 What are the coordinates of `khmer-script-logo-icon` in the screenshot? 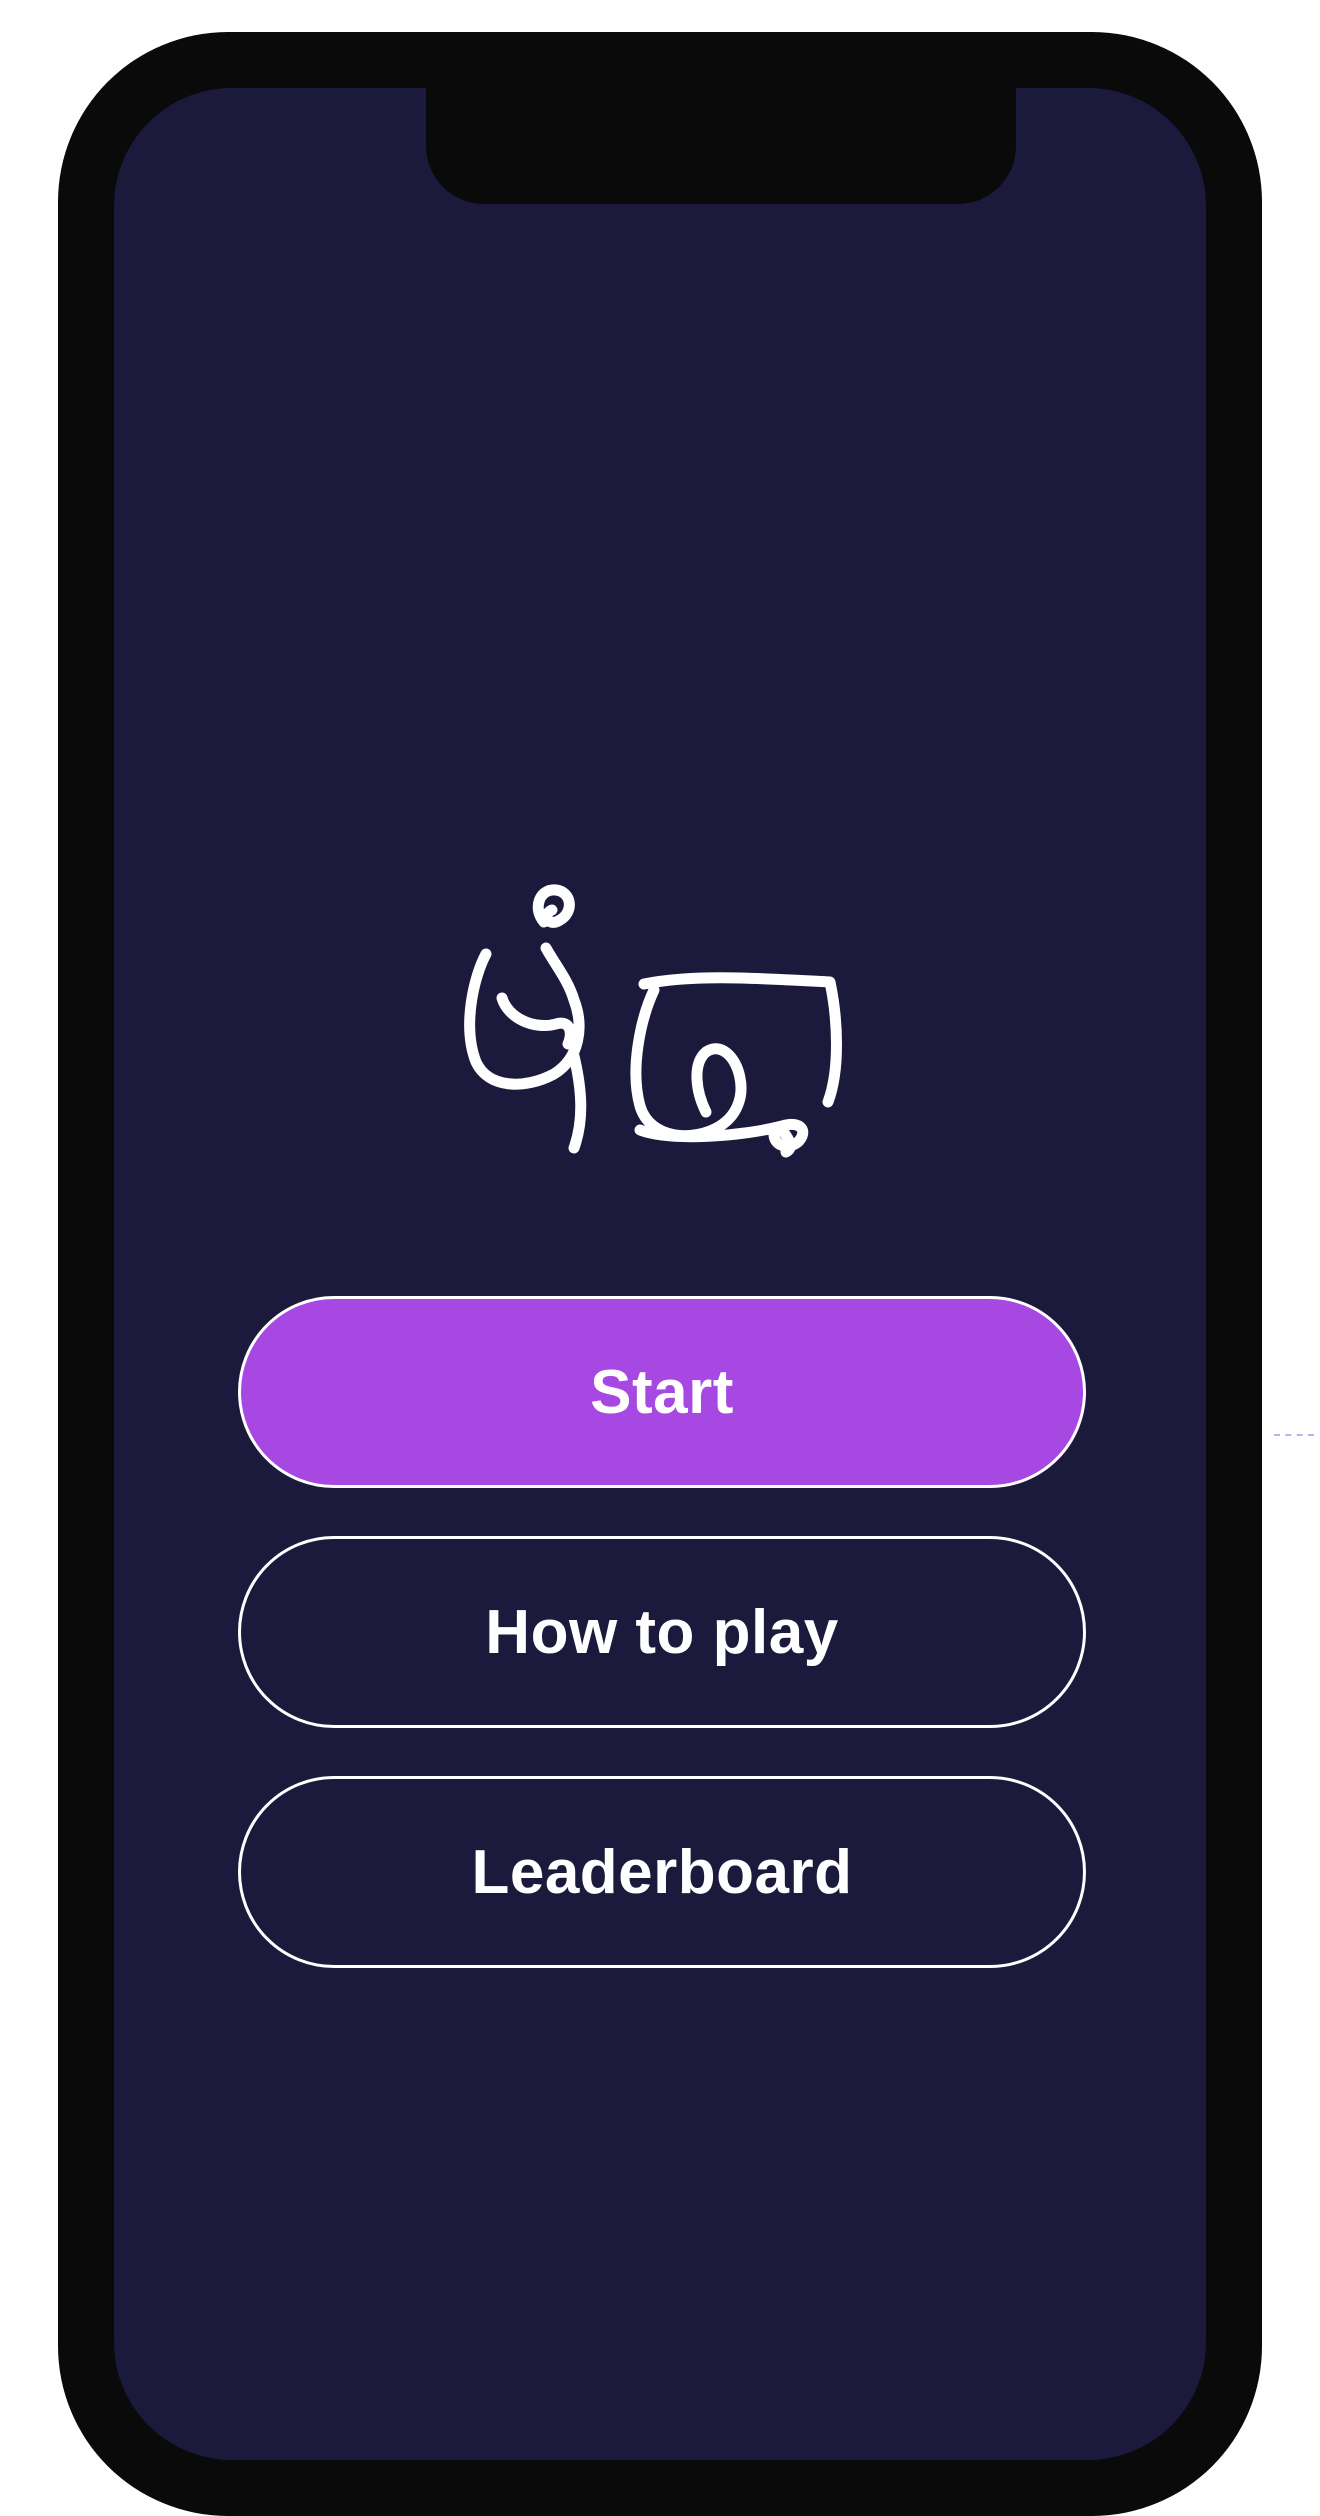 It's located at (653, 1021).